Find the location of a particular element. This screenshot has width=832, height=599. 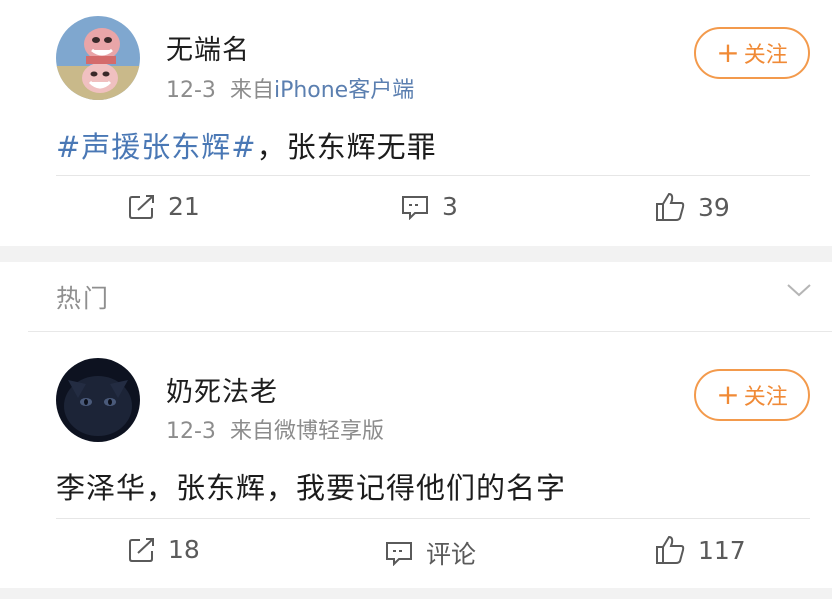

repost-button: 18 is located at coordinates (164, 549).